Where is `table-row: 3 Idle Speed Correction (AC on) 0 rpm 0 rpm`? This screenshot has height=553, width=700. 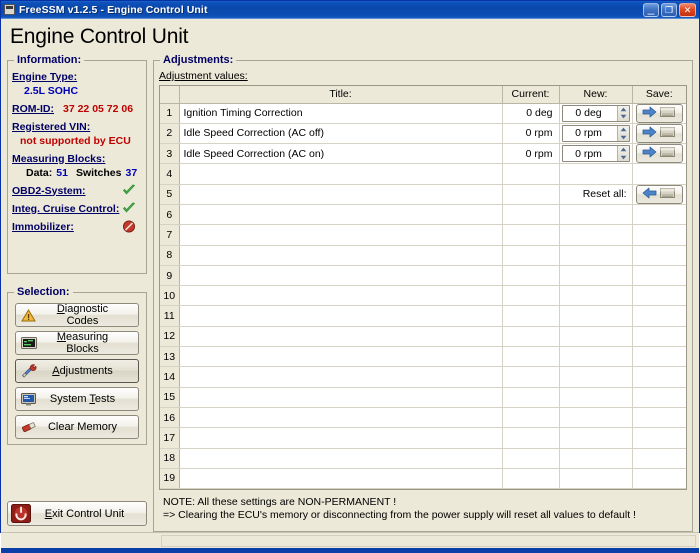
table-row: 3 Idle Speed Correction (AC on) 0 rpm 0 rpm is located at coordinates (423, 154).